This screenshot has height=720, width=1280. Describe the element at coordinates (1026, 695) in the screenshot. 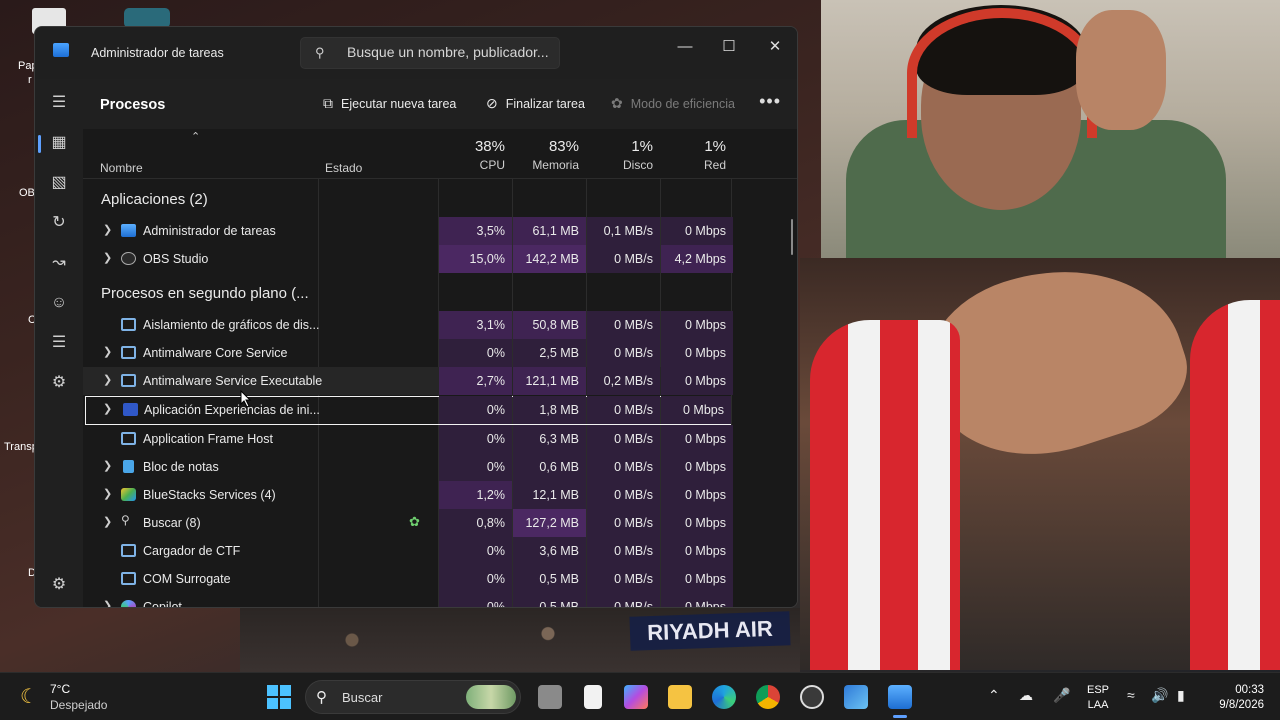

I see `onedrive-icon: ☁` at that location.